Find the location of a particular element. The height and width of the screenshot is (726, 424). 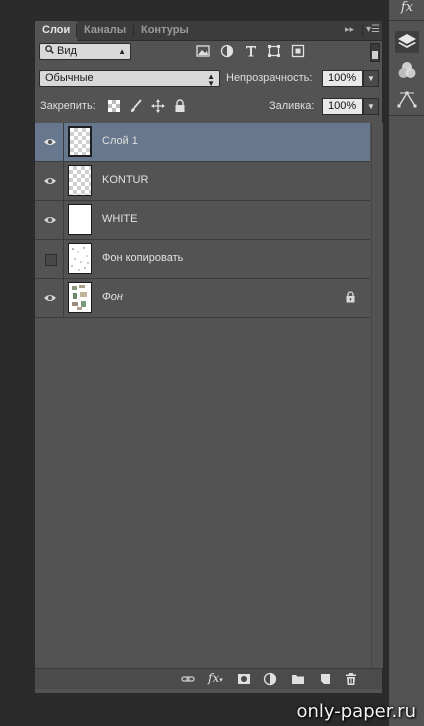

lock-label: Закрепить: is located at coordinates (68, 106).